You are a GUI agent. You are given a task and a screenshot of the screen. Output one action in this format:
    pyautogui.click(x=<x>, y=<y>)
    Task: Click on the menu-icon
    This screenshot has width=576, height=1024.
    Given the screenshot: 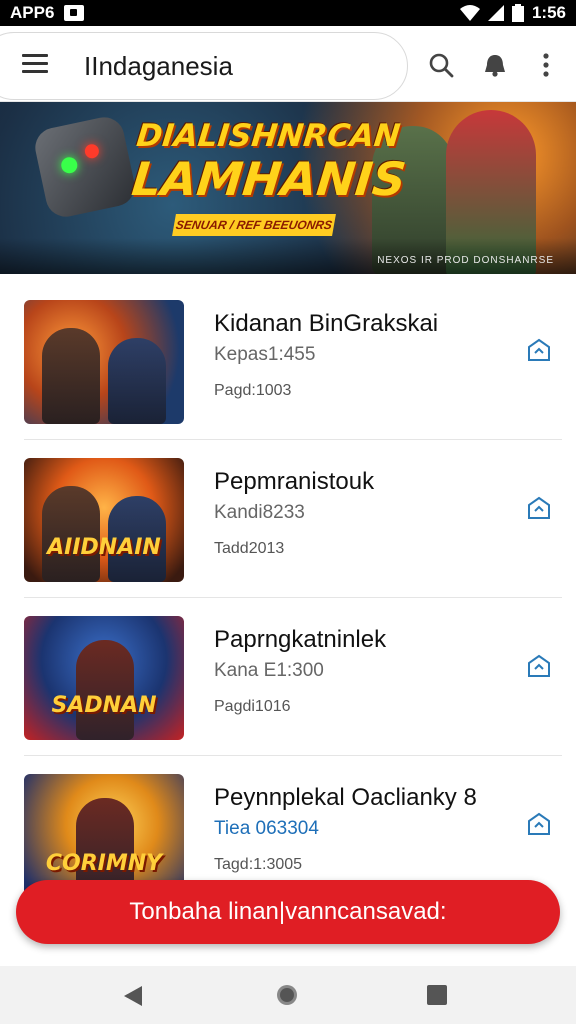 What is the action you would take?
    pyautogui.click(x=35, y=64)
    